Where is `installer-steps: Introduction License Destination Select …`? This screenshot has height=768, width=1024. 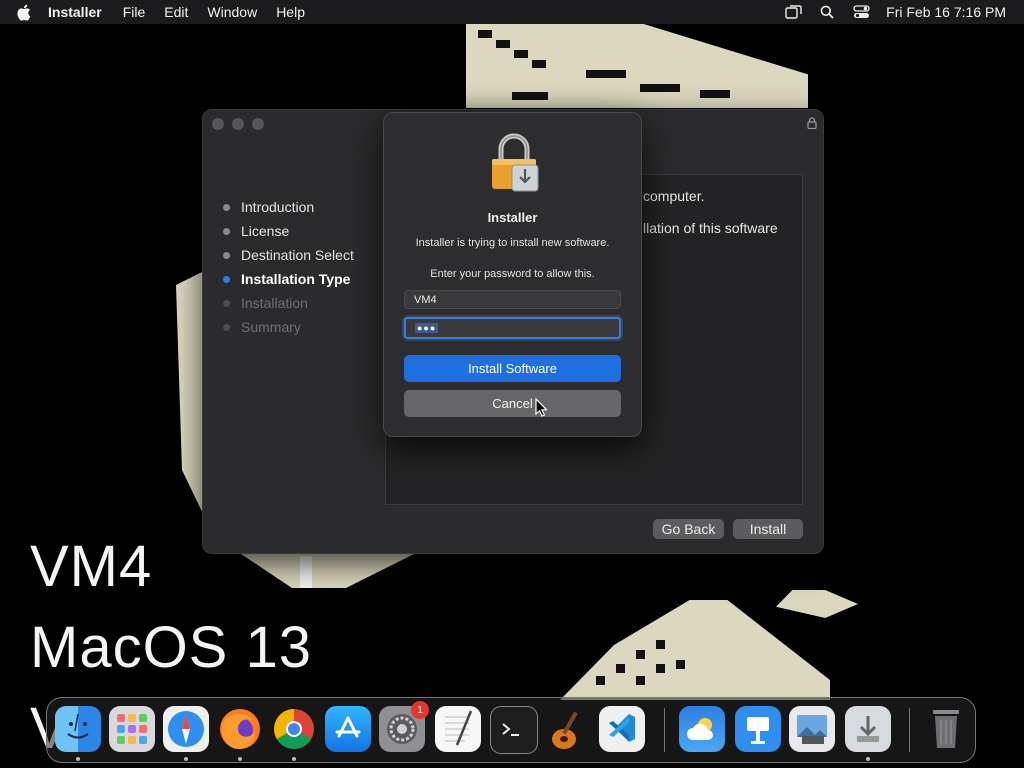
installer-steps: Introduction License Destination Select … is located at coordinates (288, 267).